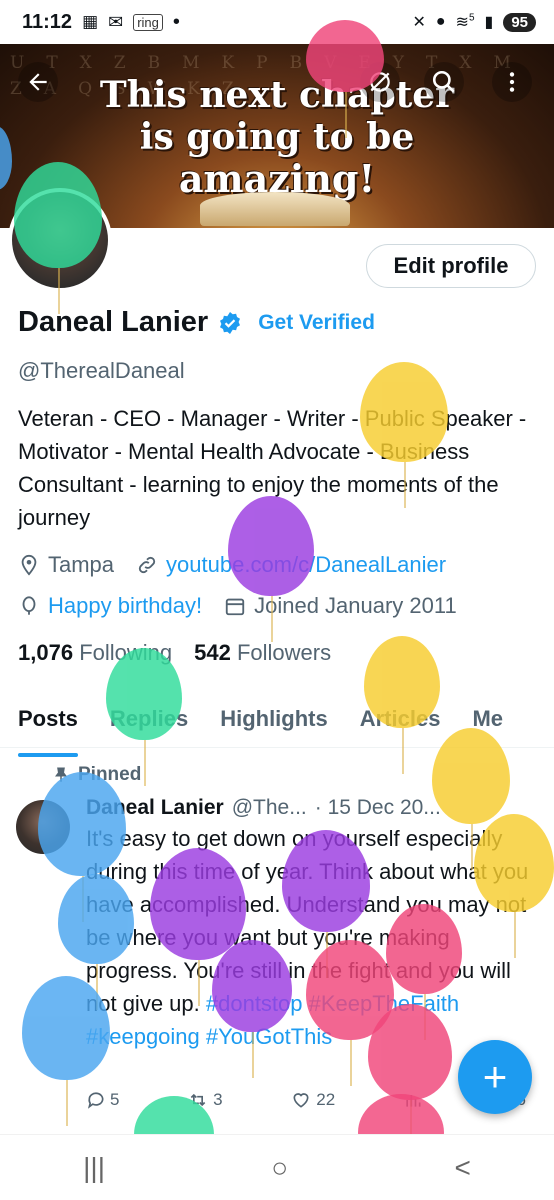  What do you see at coordinates (125, 606) in the screenshot?
I see `profile-birthday: Happy birthday!` at bounding box center [125, 606].